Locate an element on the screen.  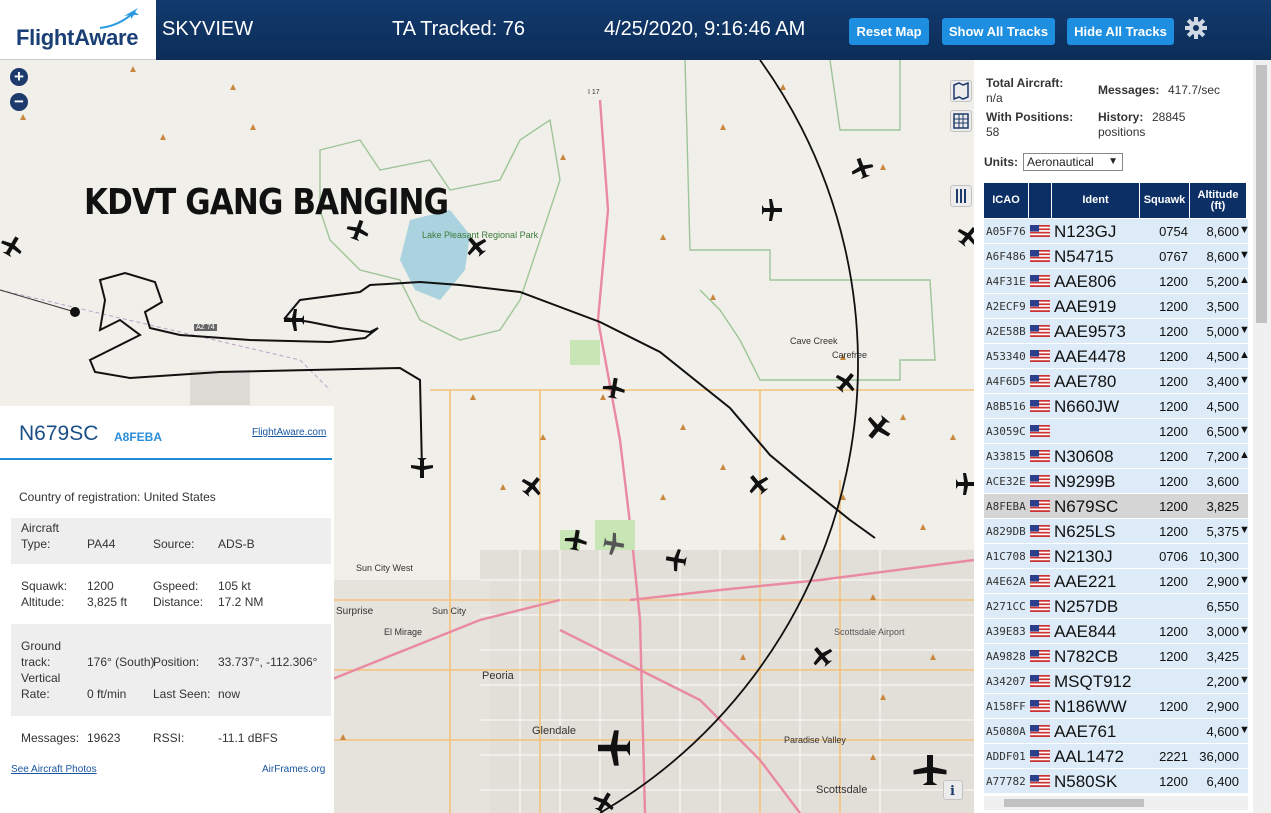
table-row: A829DB N625LS 1200 5,375 ▼ is located at coordinates (1116, 531).